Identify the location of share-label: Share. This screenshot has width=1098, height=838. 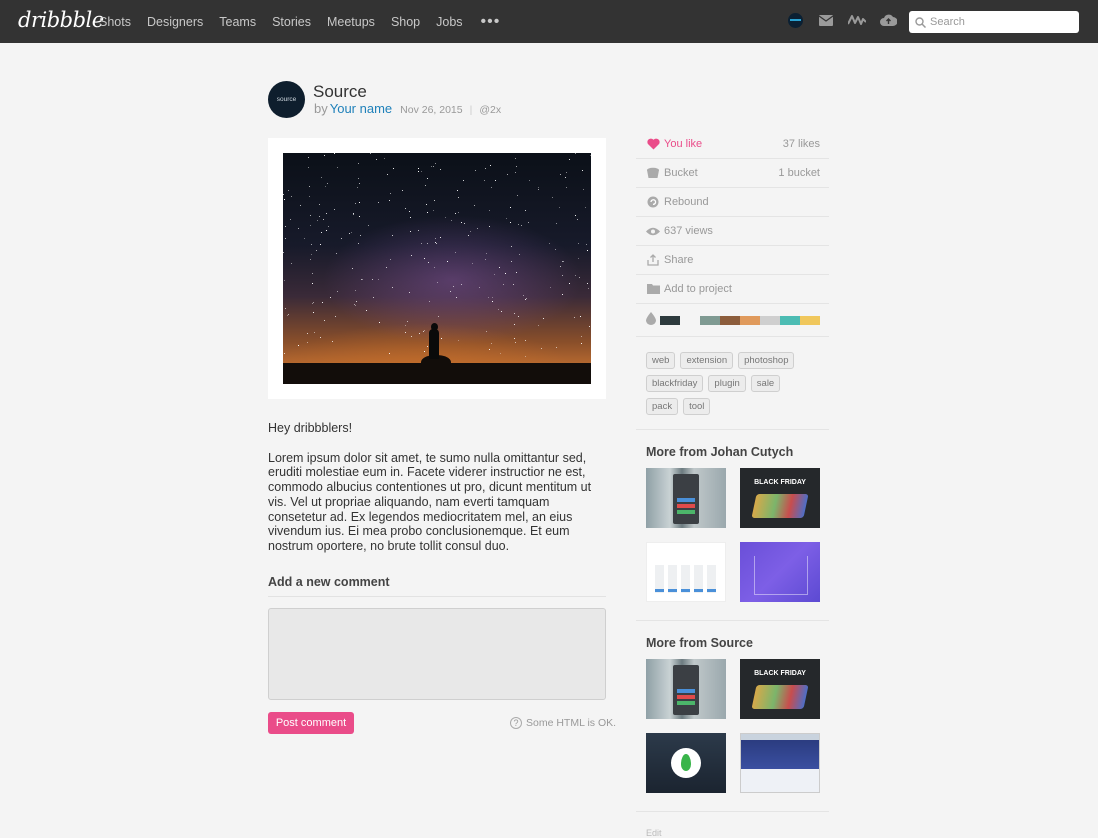
(679, 260).